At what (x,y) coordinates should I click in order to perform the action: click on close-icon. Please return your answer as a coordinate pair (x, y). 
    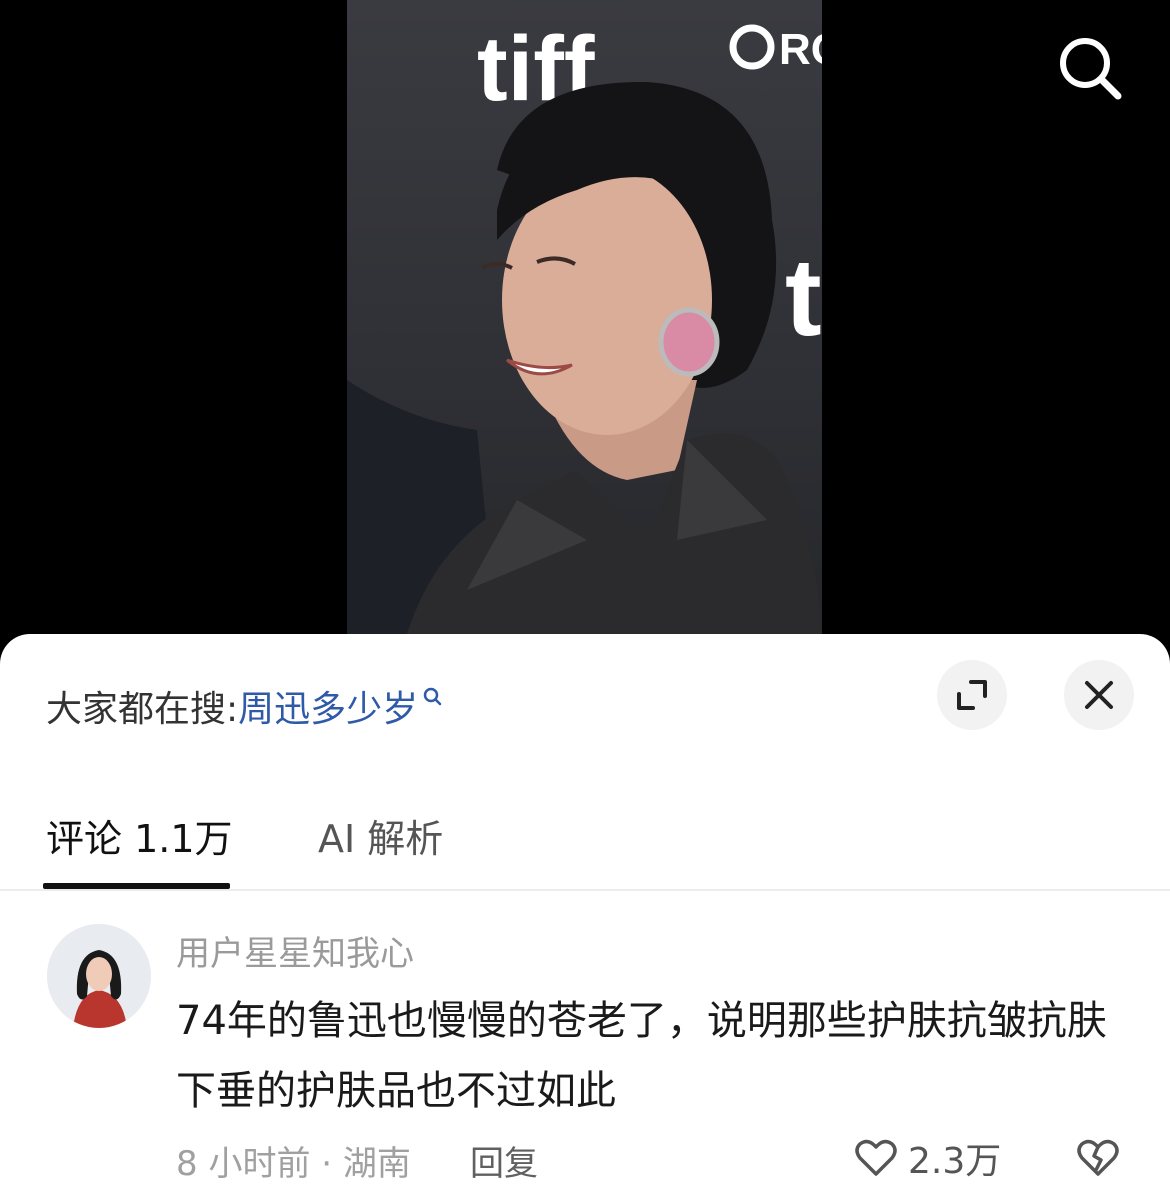
    Looking at the image, I should click on (1099, 695).